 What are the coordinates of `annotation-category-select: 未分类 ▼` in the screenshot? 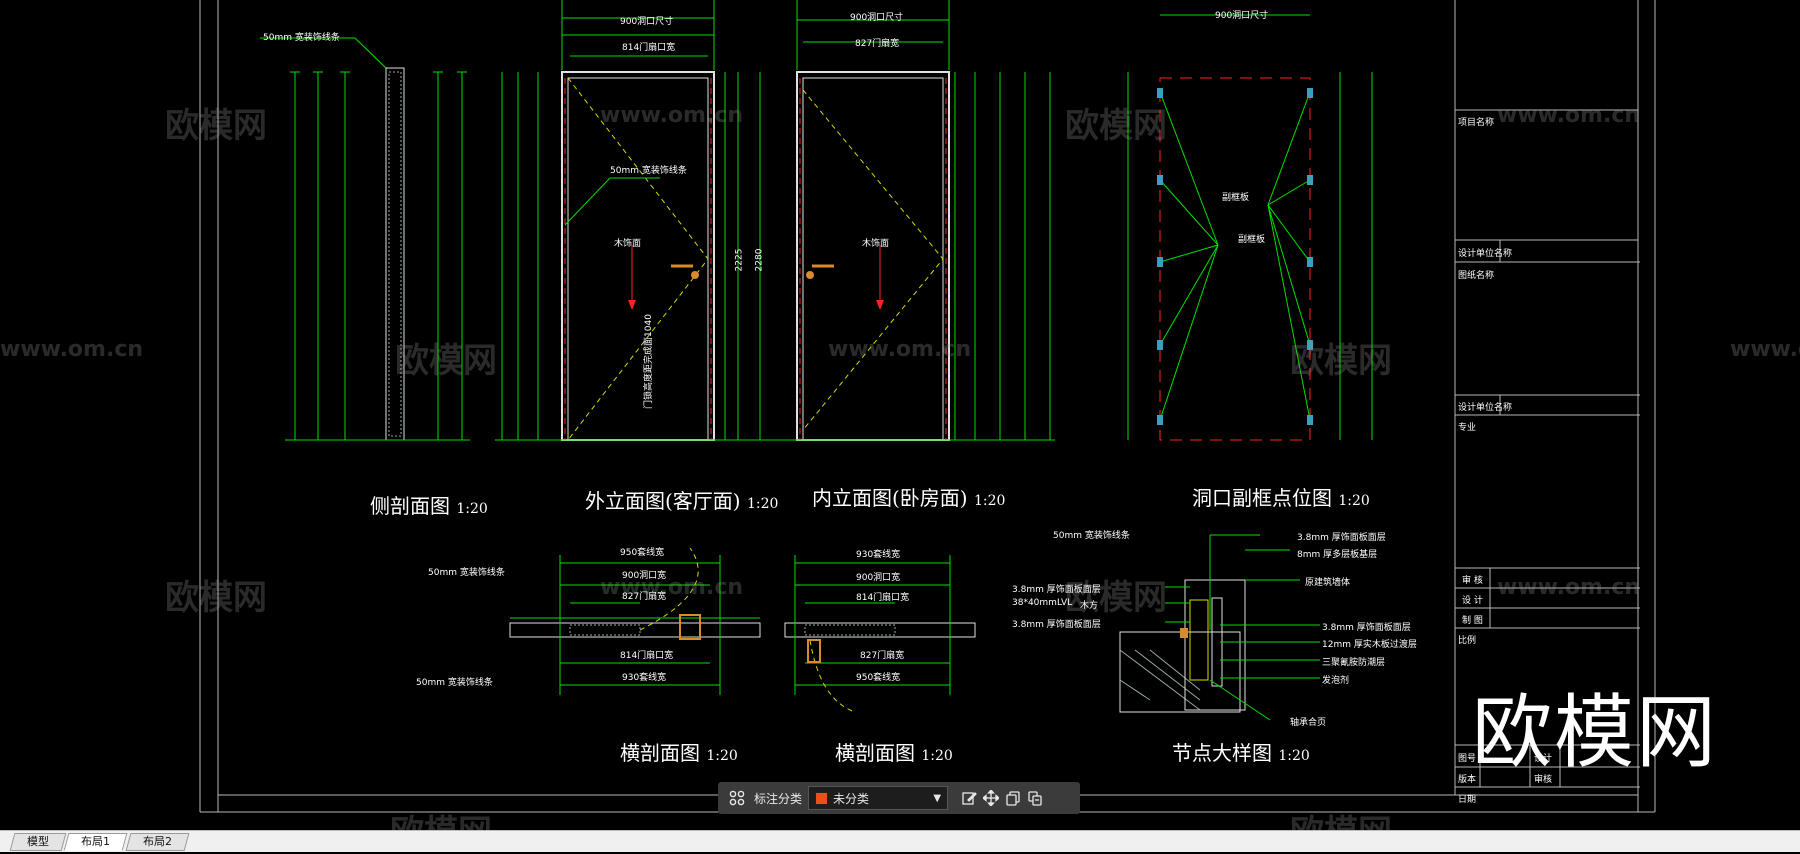 It's located at (878, 798).